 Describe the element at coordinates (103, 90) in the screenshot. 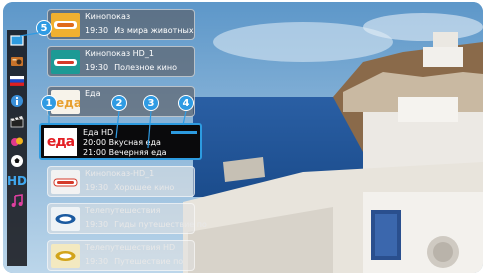

I see `callout-leaders` at that location.